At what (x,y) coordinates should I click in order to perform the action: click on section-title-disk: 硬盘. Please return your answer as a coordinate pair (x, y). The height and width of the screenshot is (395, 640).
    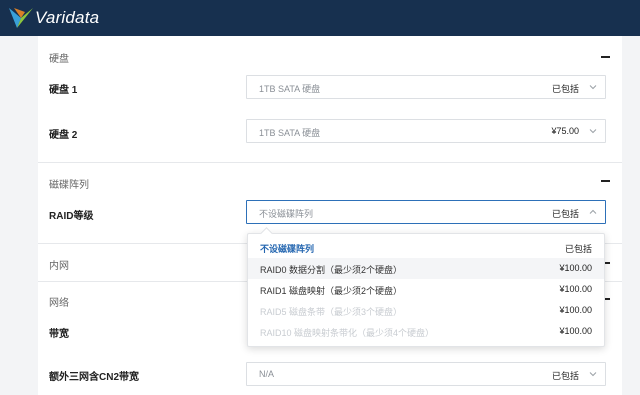
    Looking at the image, I should click on (59, 59).